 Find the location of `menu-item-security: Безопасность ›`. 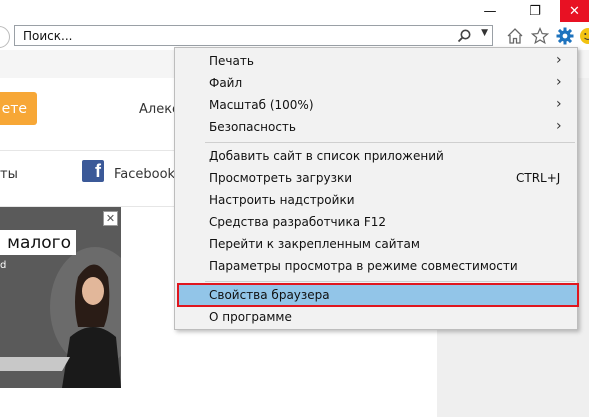

menu-item-security: Безопасность › is located at coordinates (376, 127).